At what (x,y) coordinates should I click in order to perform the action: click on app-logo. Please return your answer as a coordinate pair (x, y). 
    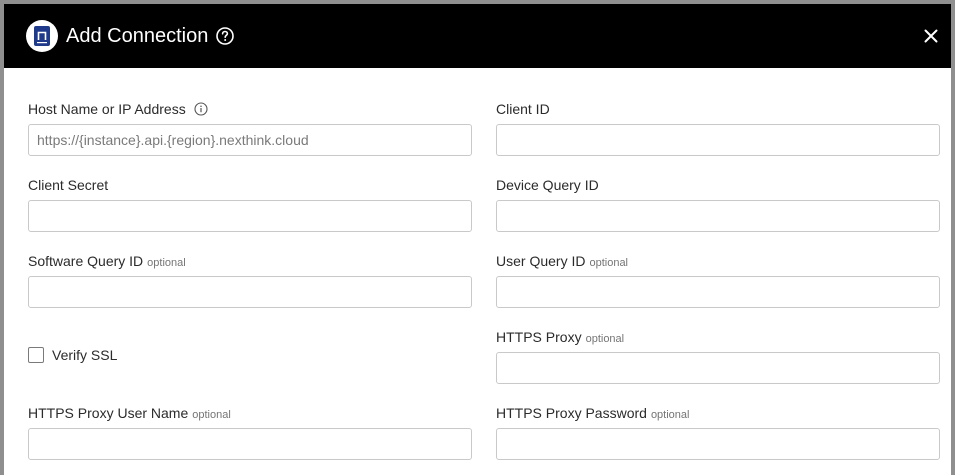
    Looking at the image, I should click on (42, 36).